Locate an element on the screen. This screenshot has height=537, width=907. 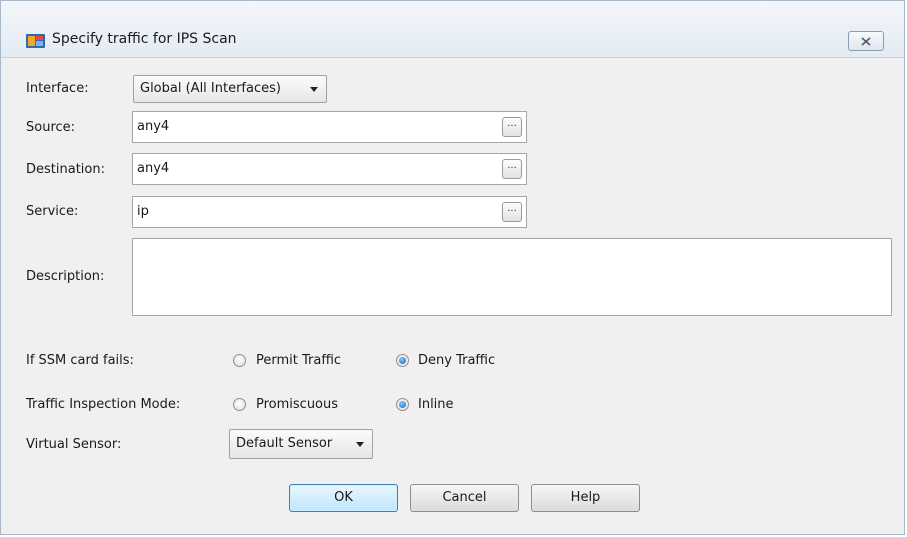
interface-select: Global (All Interfaces) is located at coordinates (230, 89).